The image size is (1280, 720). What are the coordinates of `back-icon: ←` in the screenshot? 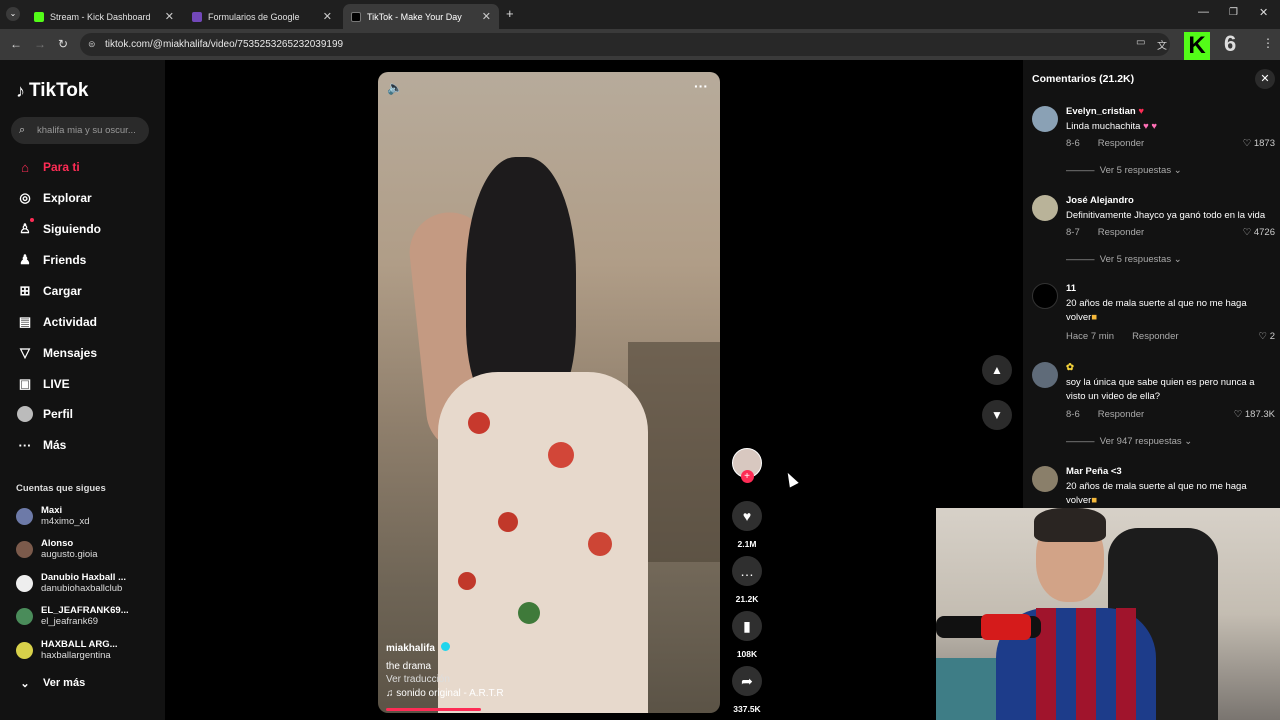 It's located at (16, 44).